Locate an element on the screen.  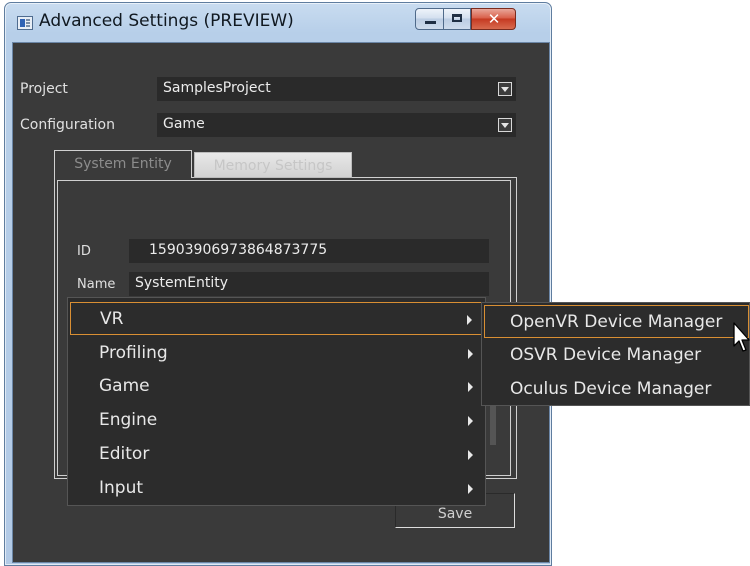
name-value: SystemEntity is located at coordinates (182, 283).